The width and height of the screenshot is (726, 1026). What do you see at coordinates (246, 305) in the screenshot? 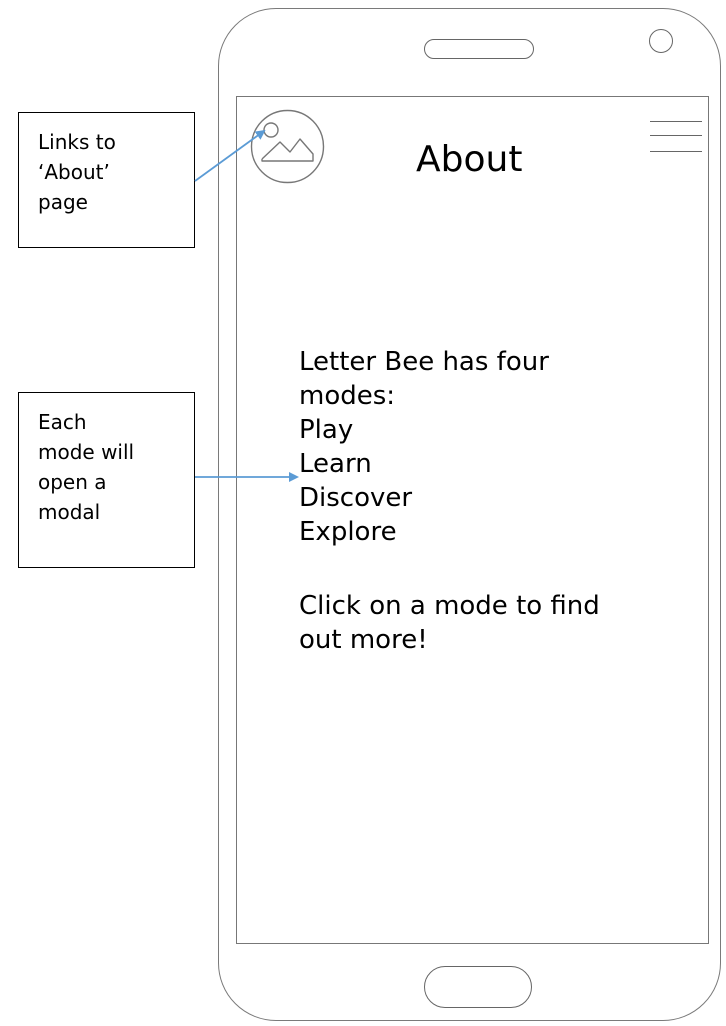
I see `annotation-arrows` at bounding box center [246, 305].